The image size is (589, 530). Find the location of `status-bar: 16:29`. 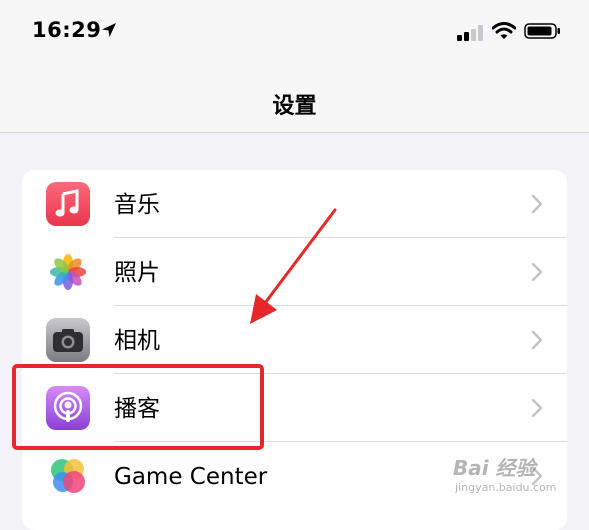

status-bar: 16:29 is located at coordinates (294, 32).